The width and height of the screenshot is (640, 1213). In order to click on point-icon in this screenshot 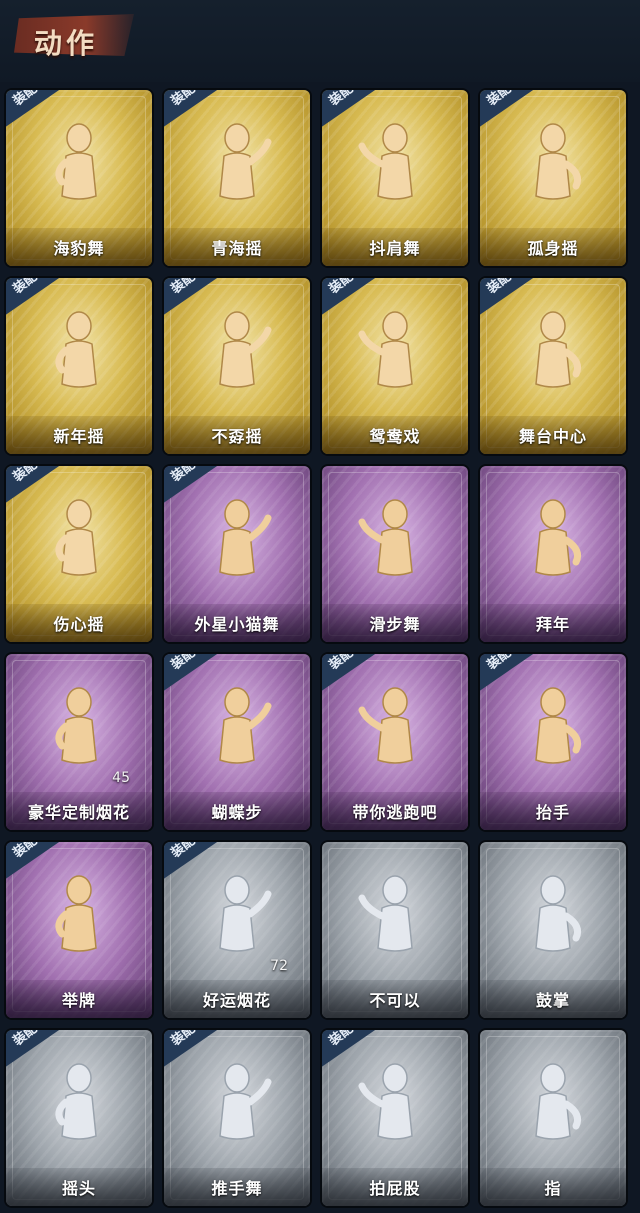, I will do `click(553, 1104)`.